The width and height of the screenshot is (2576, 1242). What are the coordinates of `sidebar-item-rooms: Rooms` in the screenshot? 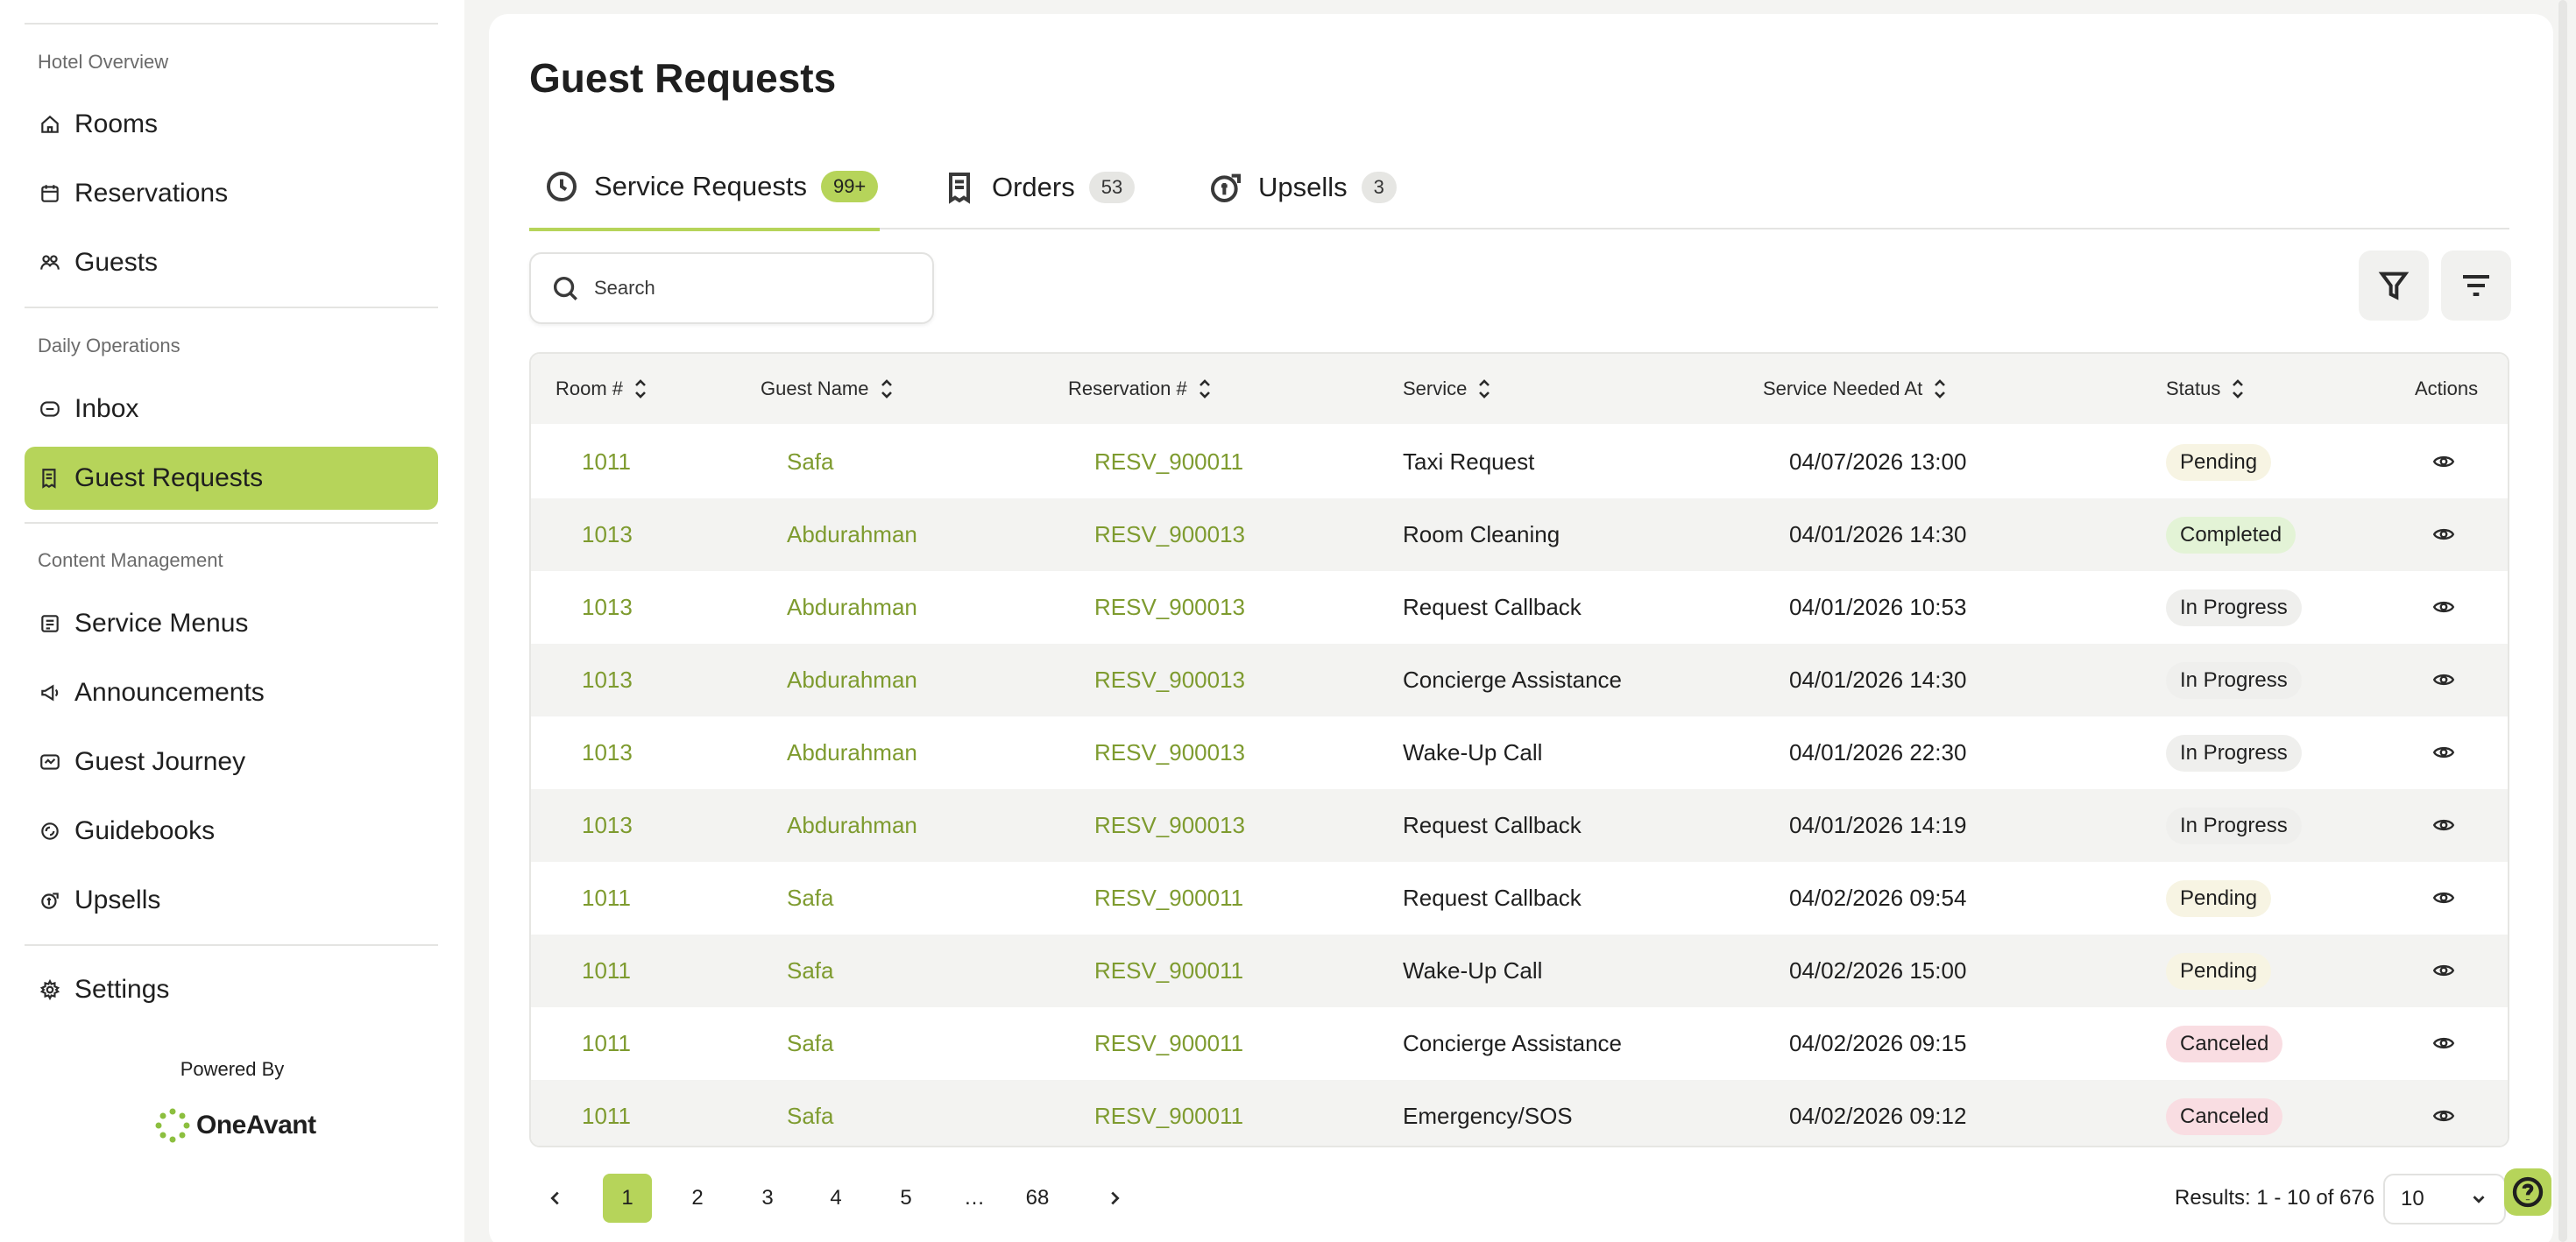 It's located at (231, 124).